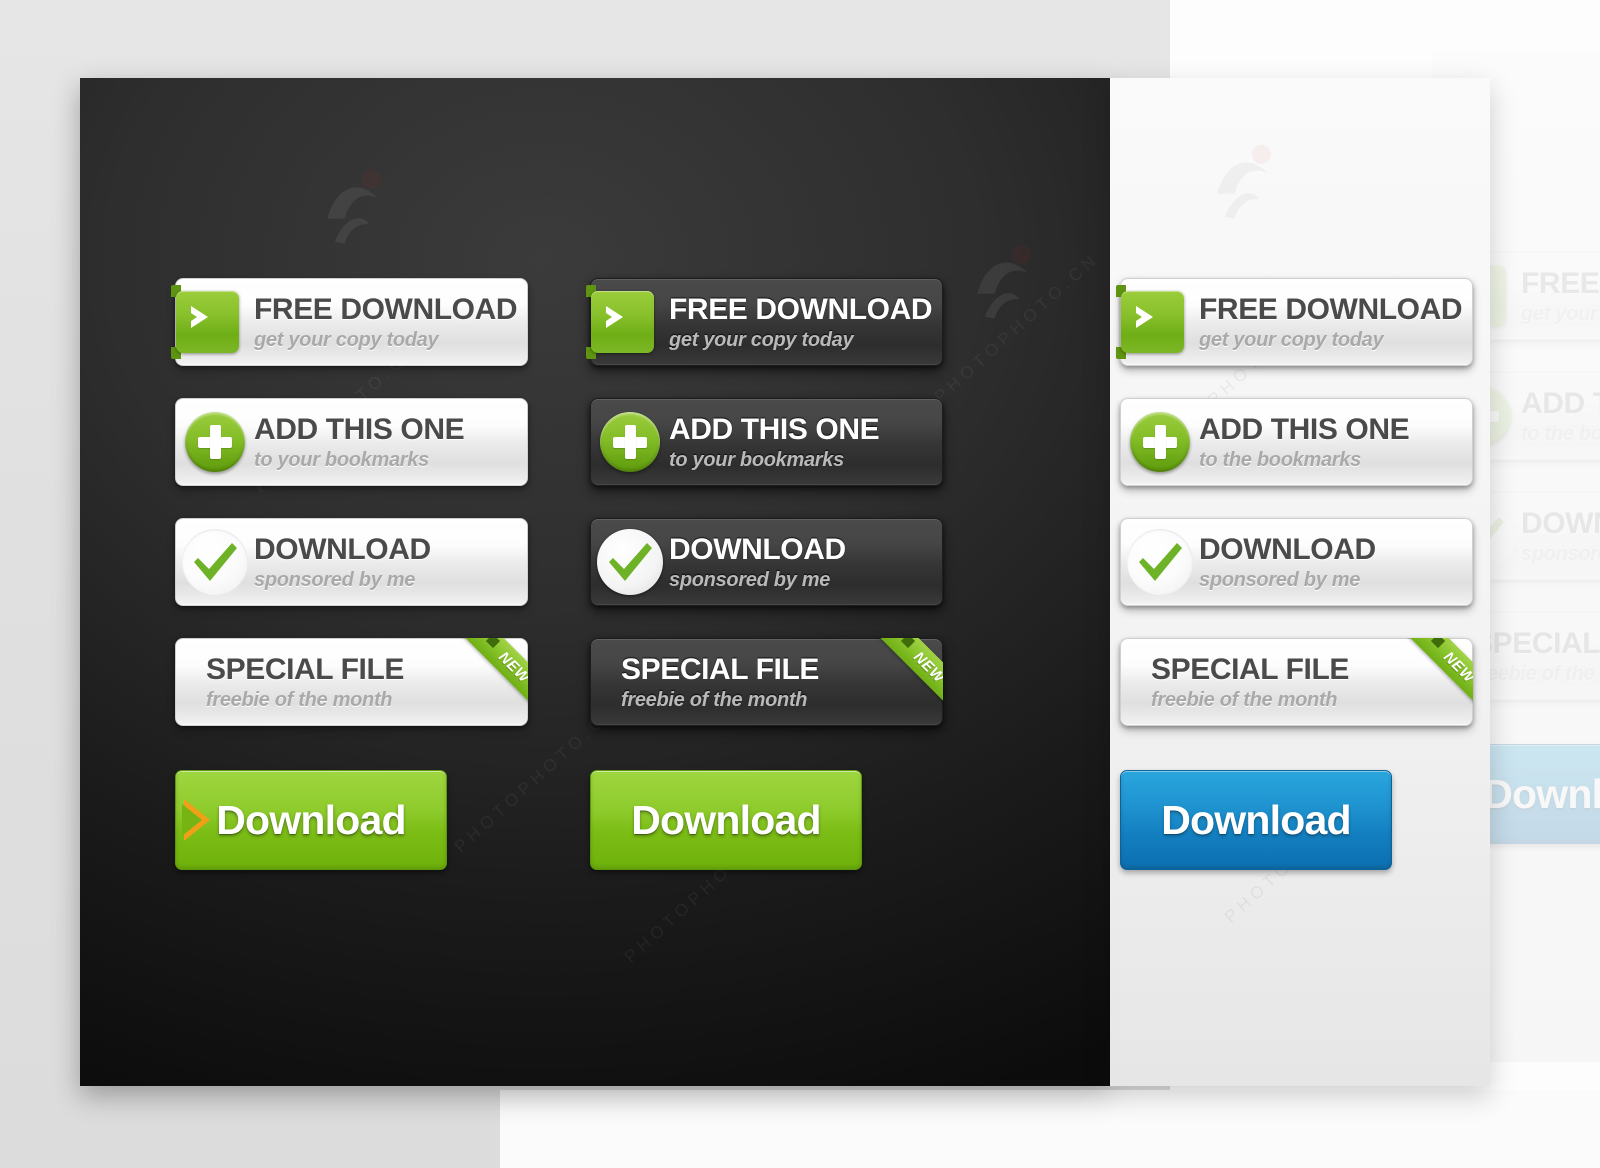 Image resolution: width=1600 pixels, height=1168 pixels. I want to click on button-free-download-light: FREE DOWNLOAD get your copy today, so click(1294, 322).